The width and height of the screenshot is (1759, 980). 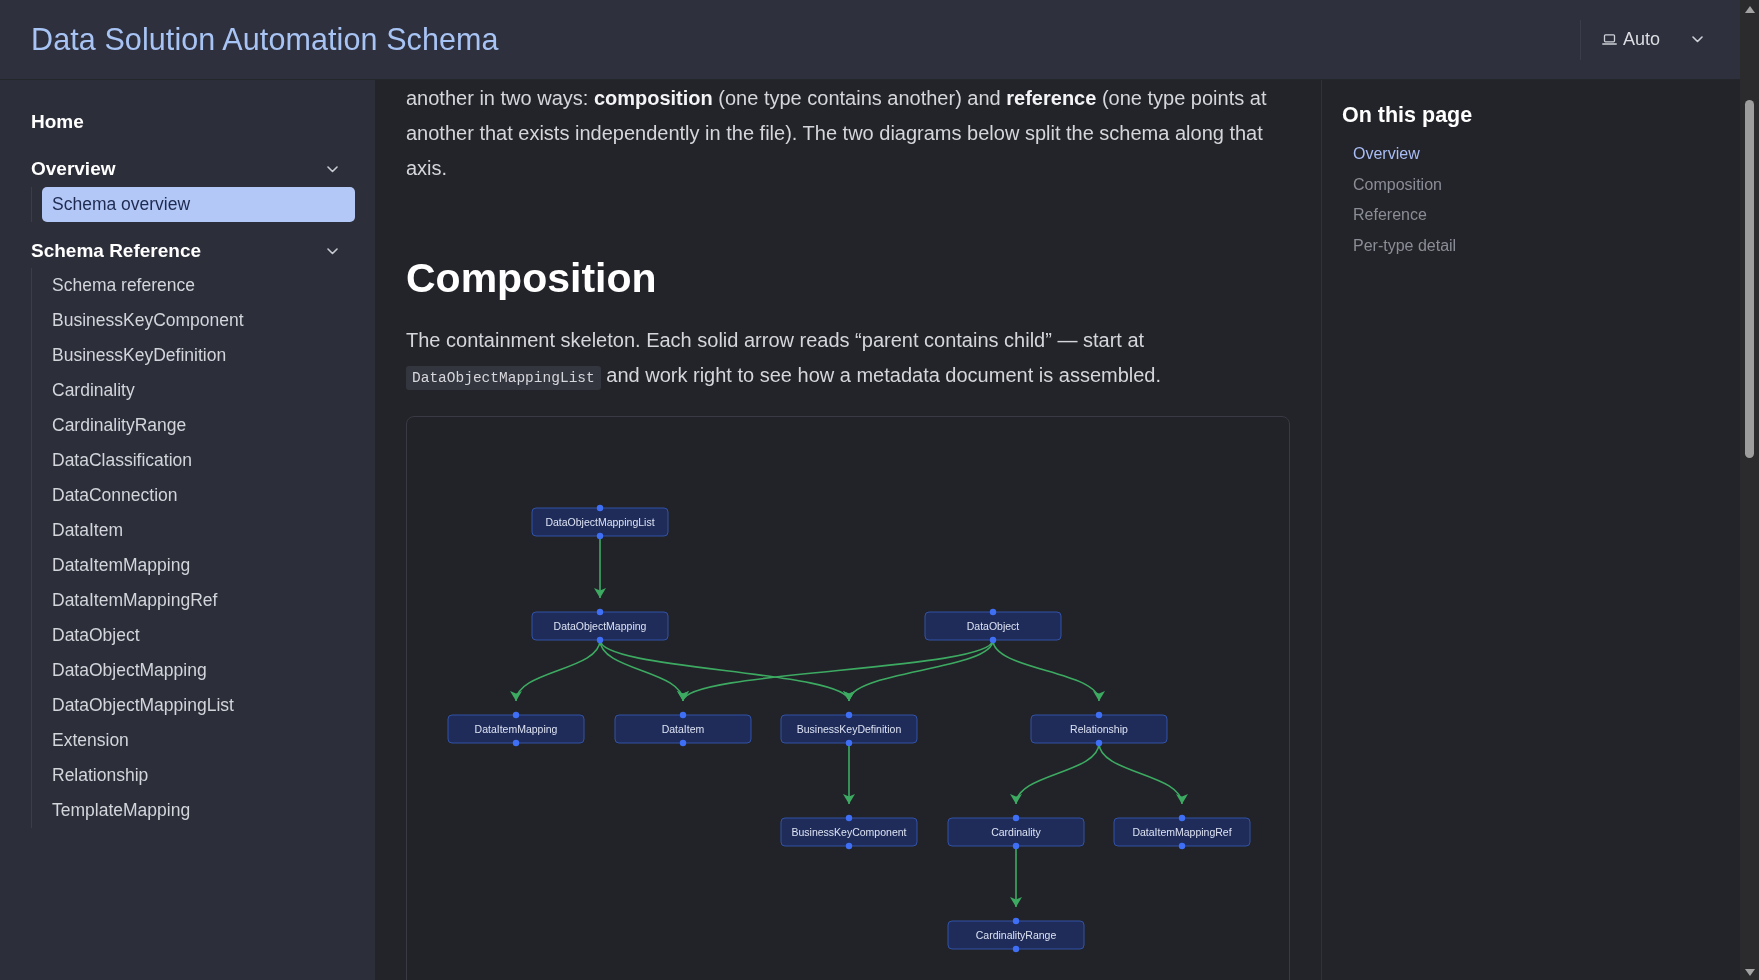 What do you see at coordinates (1182, 832) in the screenshot?
I see `diagram-node: DataItemMappingRef` at bounding box center [1182, 832].